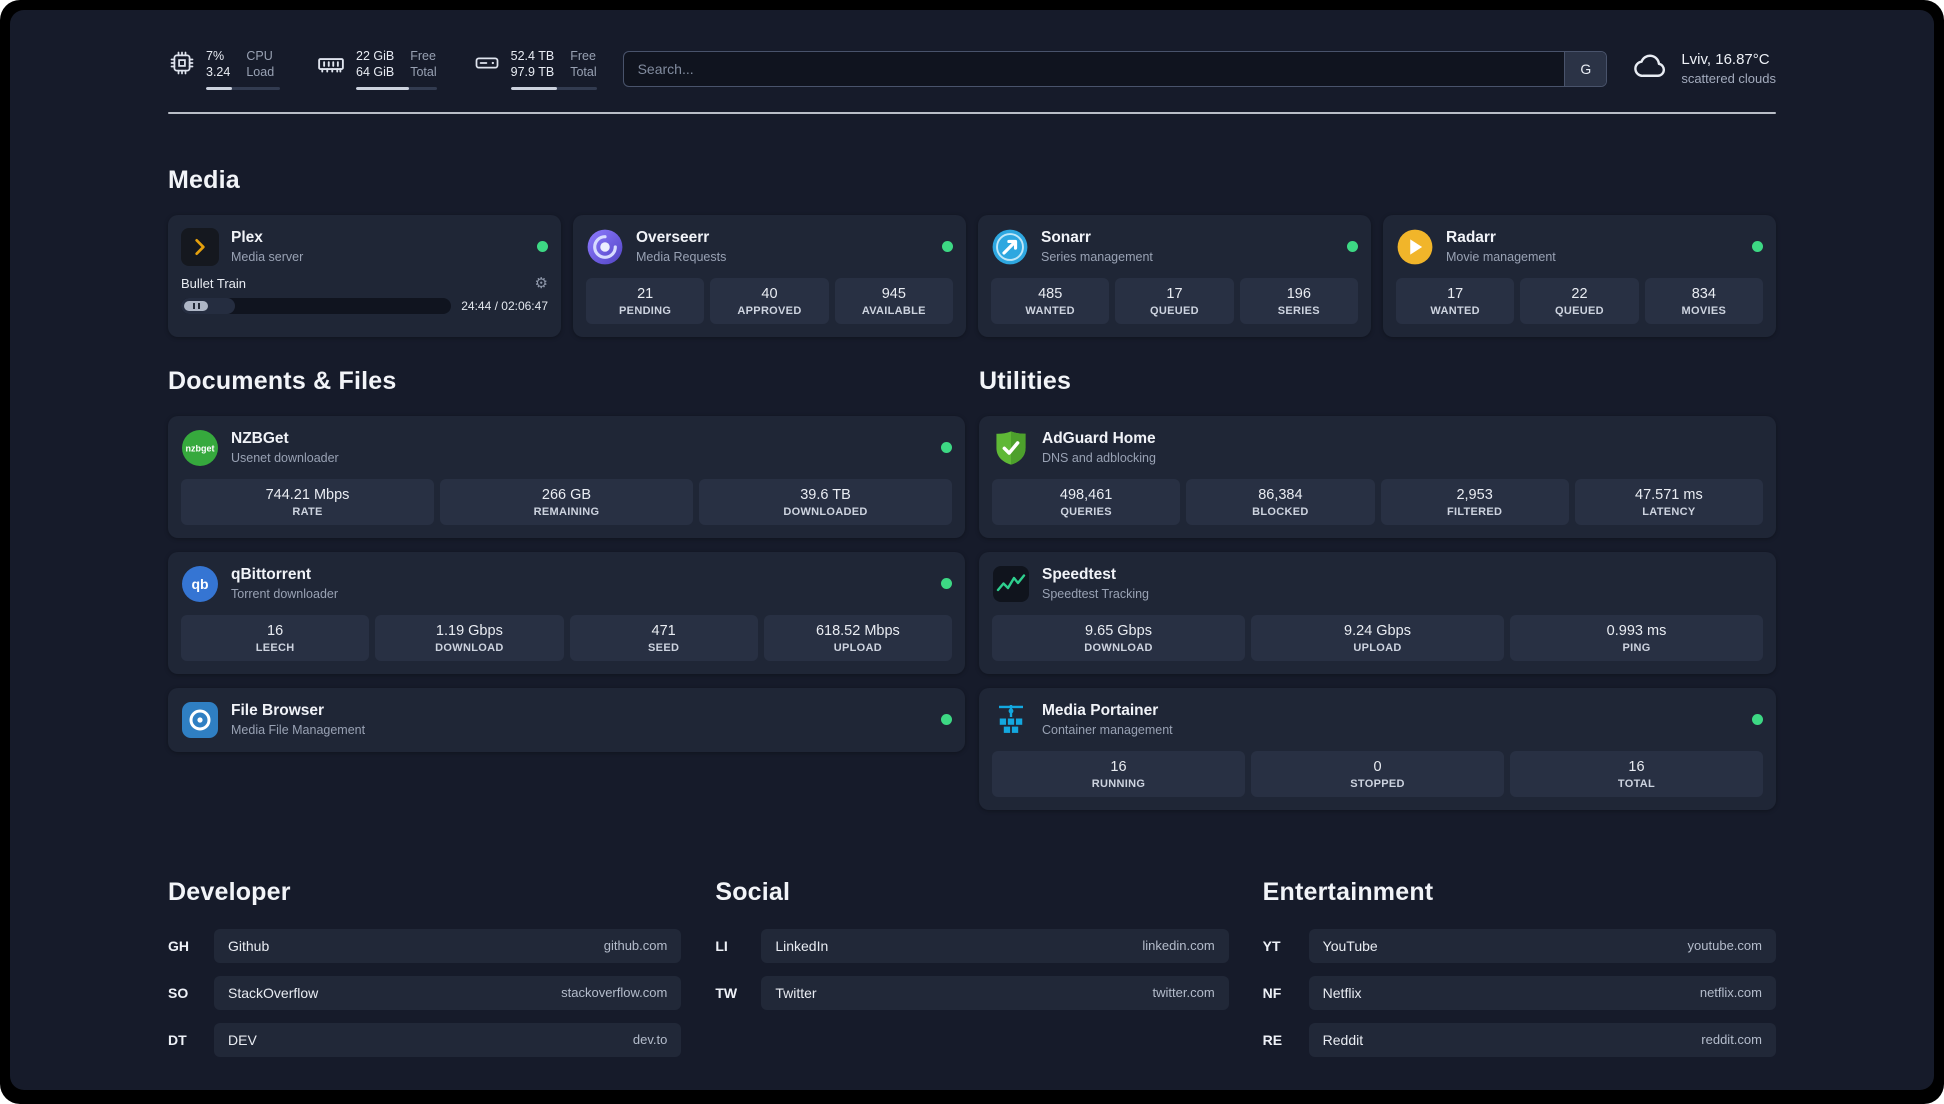 This screenshot has width=1944, height=1104. I want to click on bookmark-name: StackOverflow, so click(273, 992).